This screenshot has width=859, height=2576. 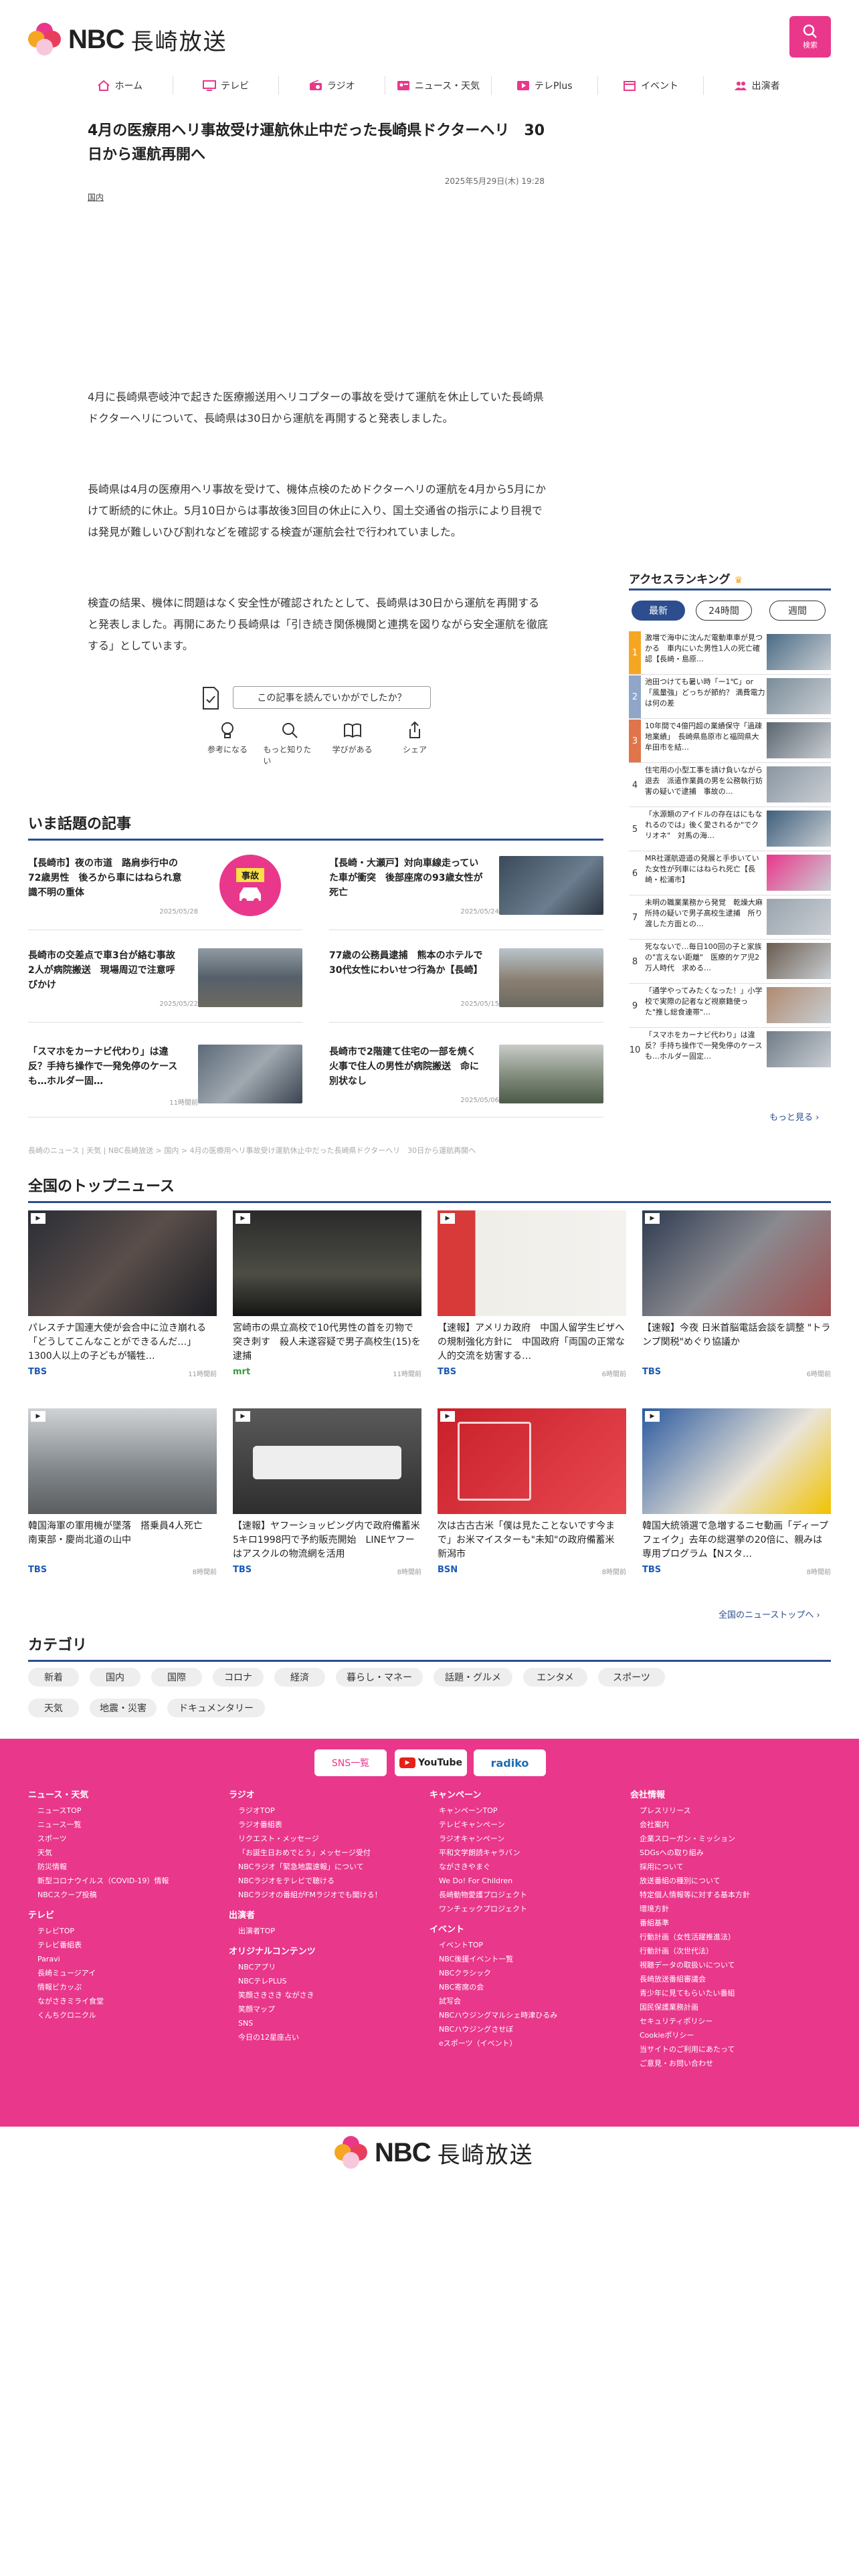 What do you see at coordinates (527, 1881) in the screenshot?
I see `footer-link: We Do! For Children` at bounding box center [527, 1881].